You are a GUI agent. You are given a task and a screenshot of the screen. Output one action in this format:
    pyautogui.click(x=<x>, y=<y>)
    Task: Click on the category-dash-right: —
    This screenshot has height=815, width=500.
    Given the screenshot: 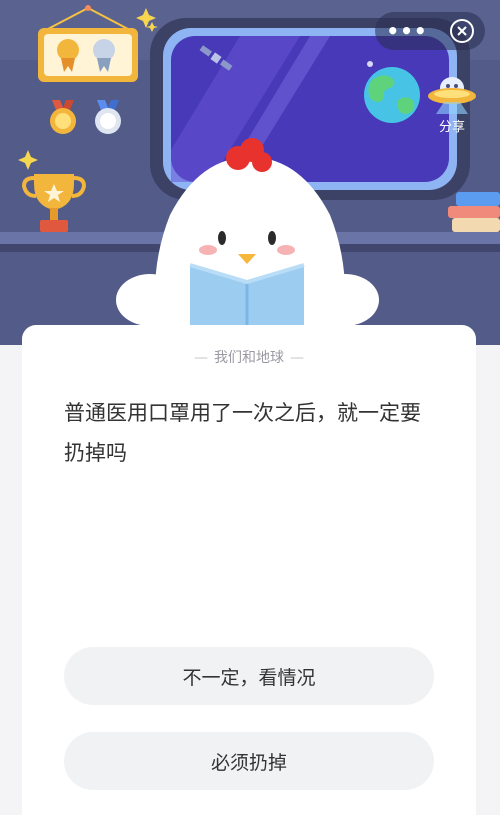 What is the action you would take?
    pyautogui.click(x=297, y=358)
    